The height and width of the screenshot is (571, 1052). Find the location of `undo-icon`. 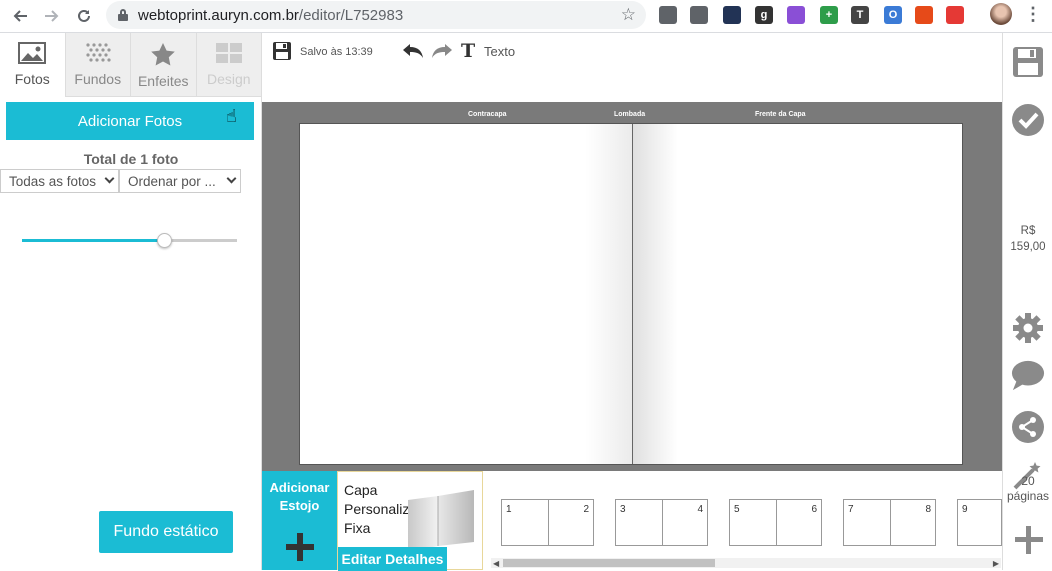

undo-icon is located at coordinates (413, 51).